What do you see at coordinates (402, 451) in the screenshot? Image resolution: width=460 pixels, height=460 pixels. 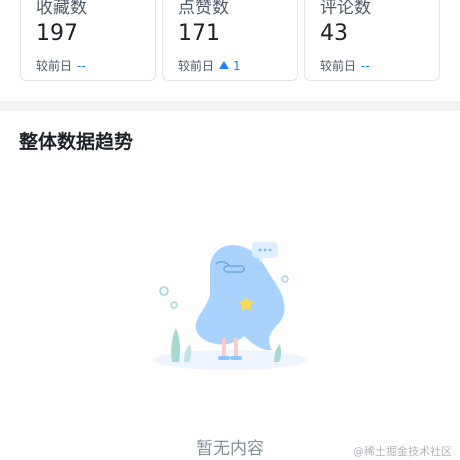 I see `watermark: @稀土掘金技术社区` at bounding box center [402, 451].